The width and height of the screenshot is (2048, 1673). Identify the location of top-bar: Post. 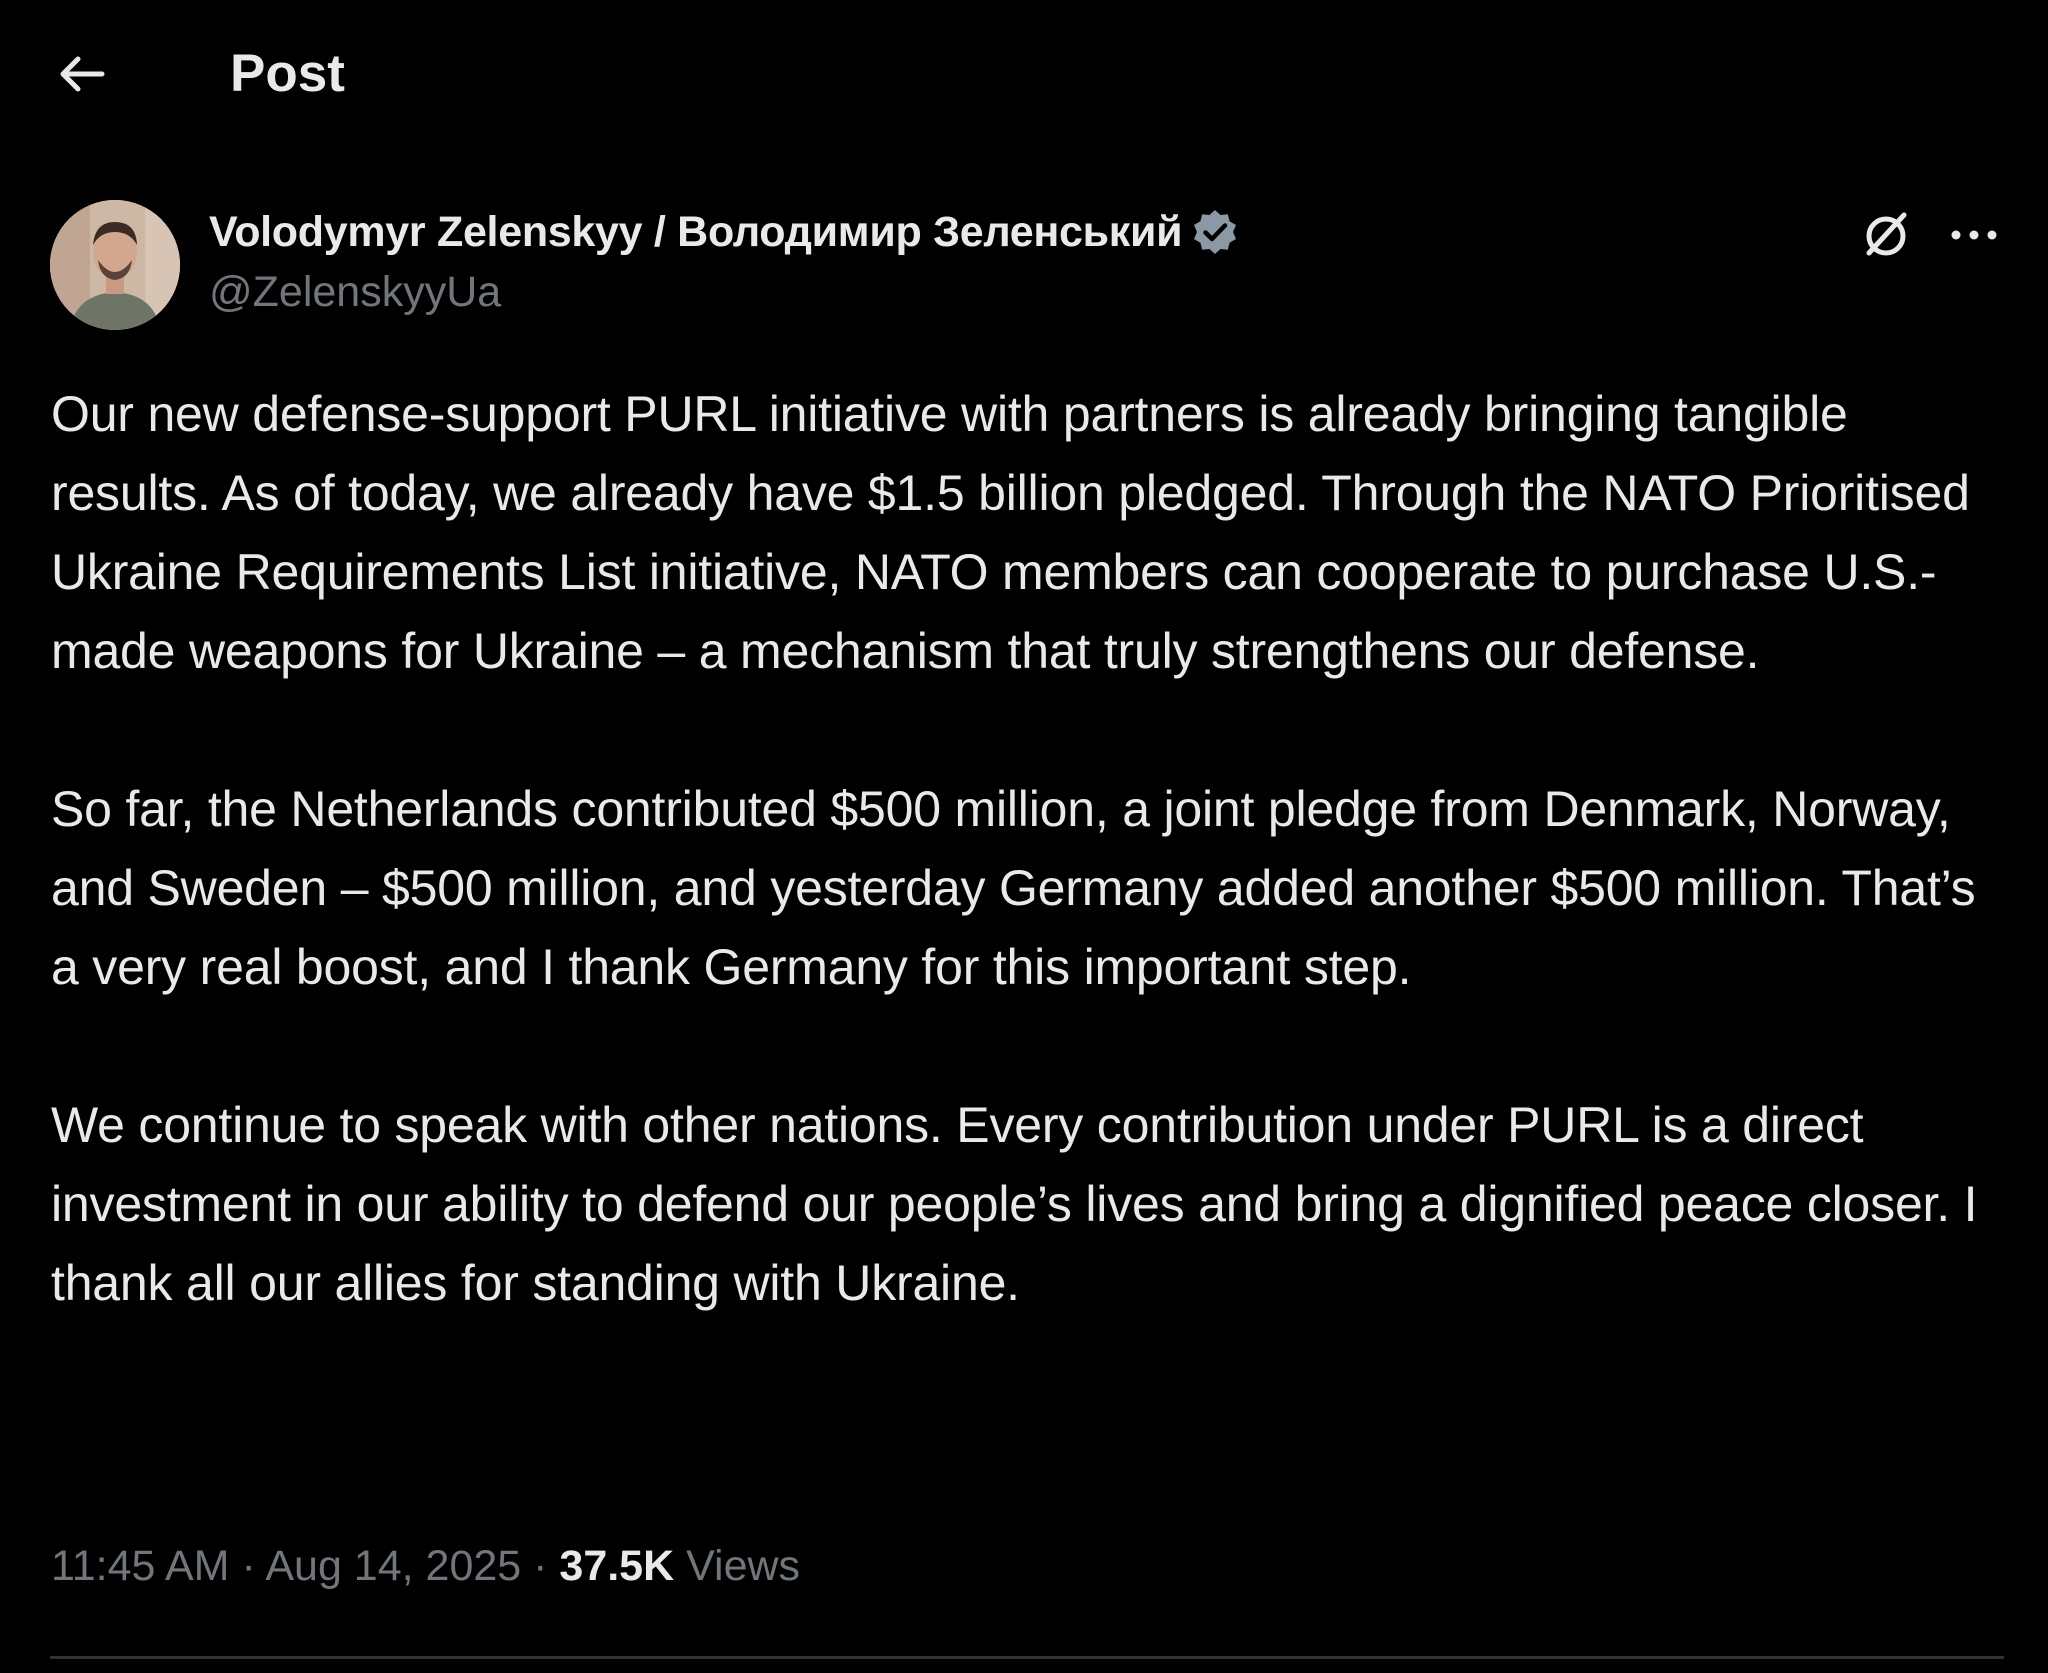
(1024, 75).